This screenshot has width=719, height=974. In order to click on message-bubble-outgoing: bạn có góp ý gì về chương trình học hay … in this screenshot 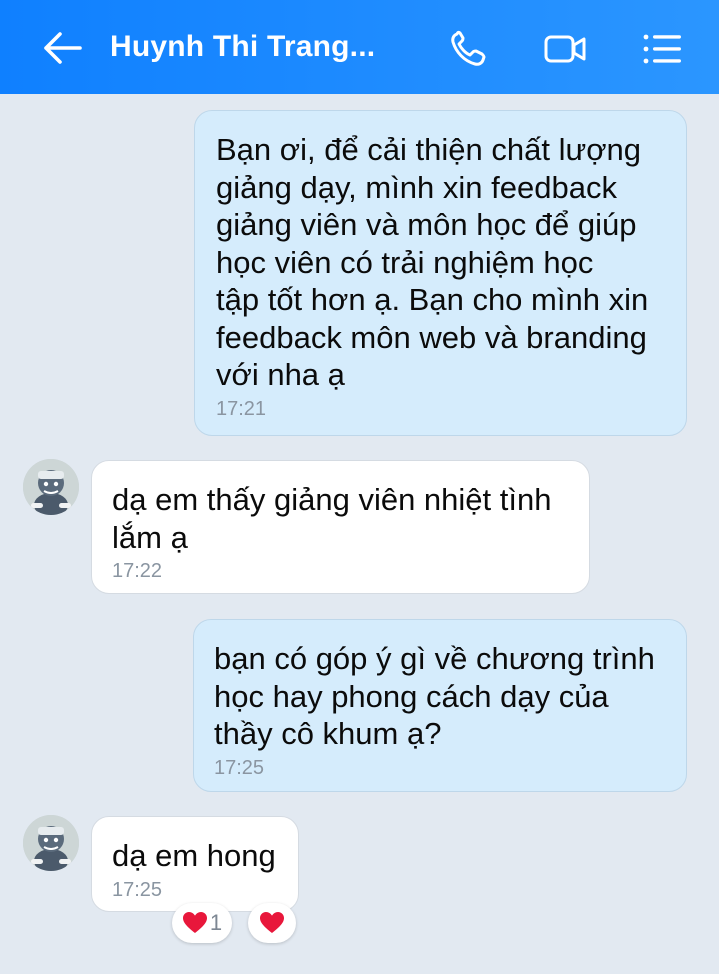, I will do `click(440, 705)`.